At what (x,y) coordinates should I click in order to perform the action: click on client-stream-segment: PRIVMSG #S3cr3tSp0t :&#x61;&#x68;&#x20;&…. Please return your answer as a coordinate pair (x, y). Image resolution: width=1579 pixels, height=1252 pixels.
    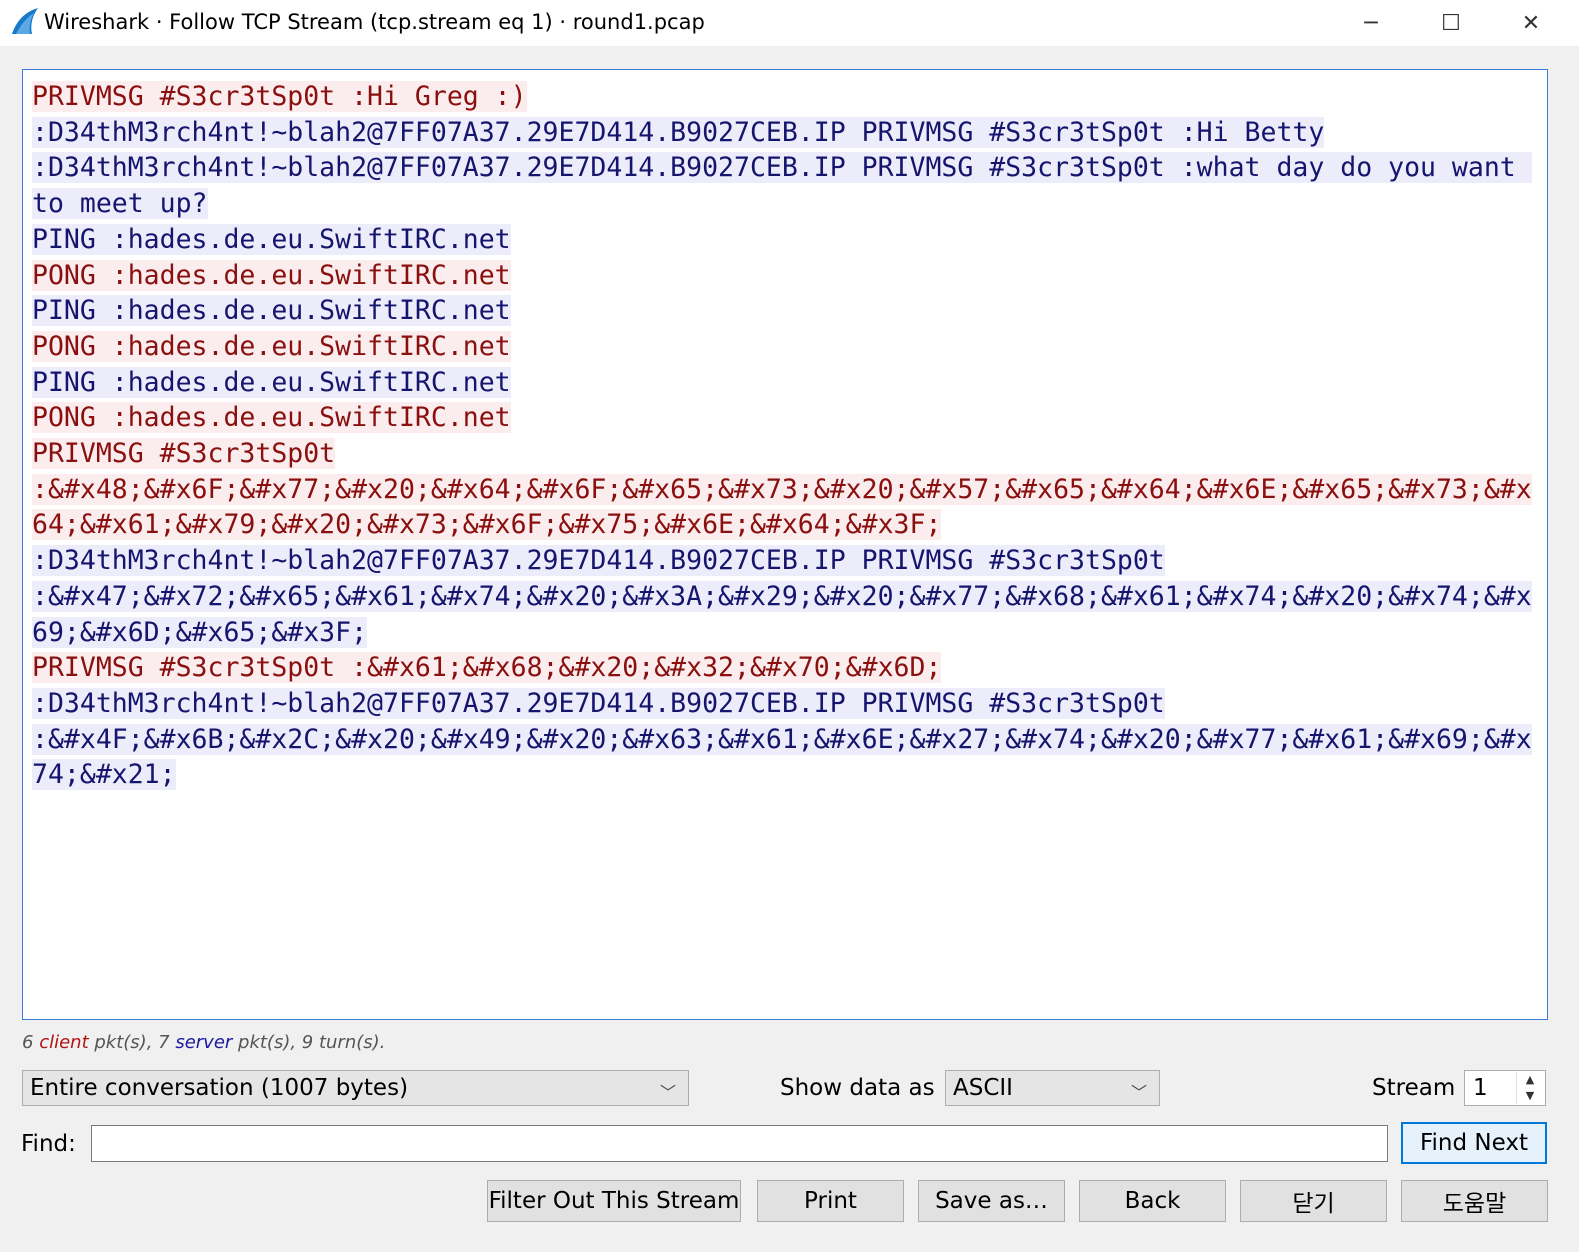
    Looking at the image, I should click on (487, 668).